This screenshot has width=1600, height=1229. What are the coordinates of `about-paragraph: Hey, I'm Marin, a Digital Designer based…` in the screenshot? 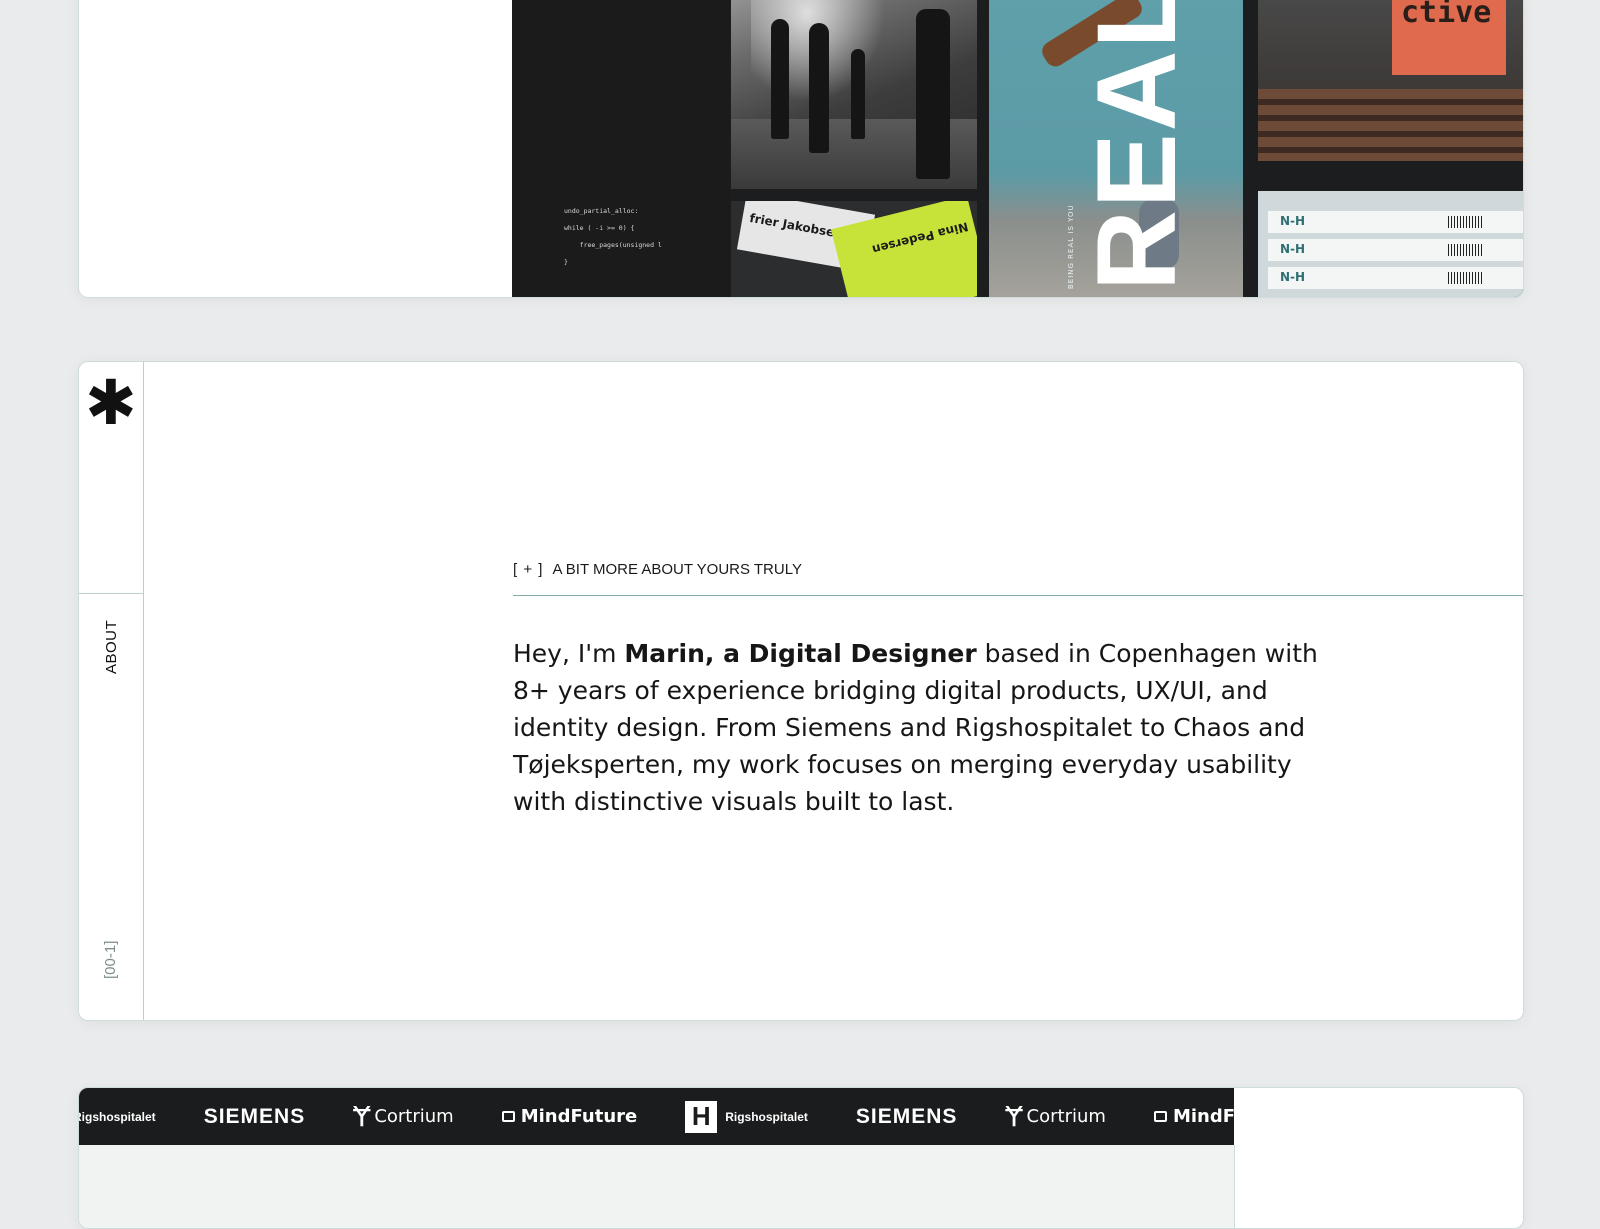 It's located at (915, 727).